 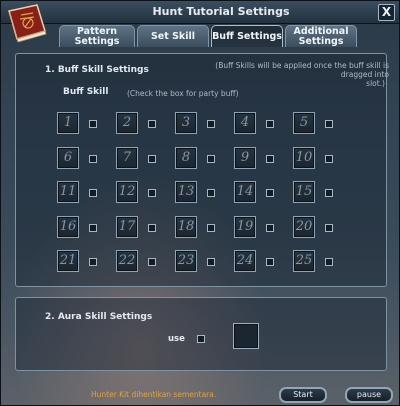 I want to click on buff-slot: 4, so click(x=245, y=123).